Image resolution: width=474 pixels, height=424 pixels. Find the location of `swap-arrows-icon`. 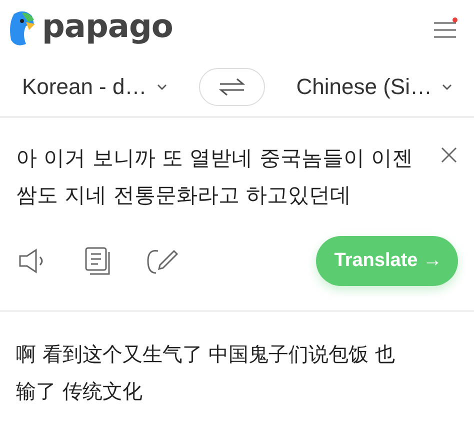

swap-arrows-icon is located at coordinates (231, 87).